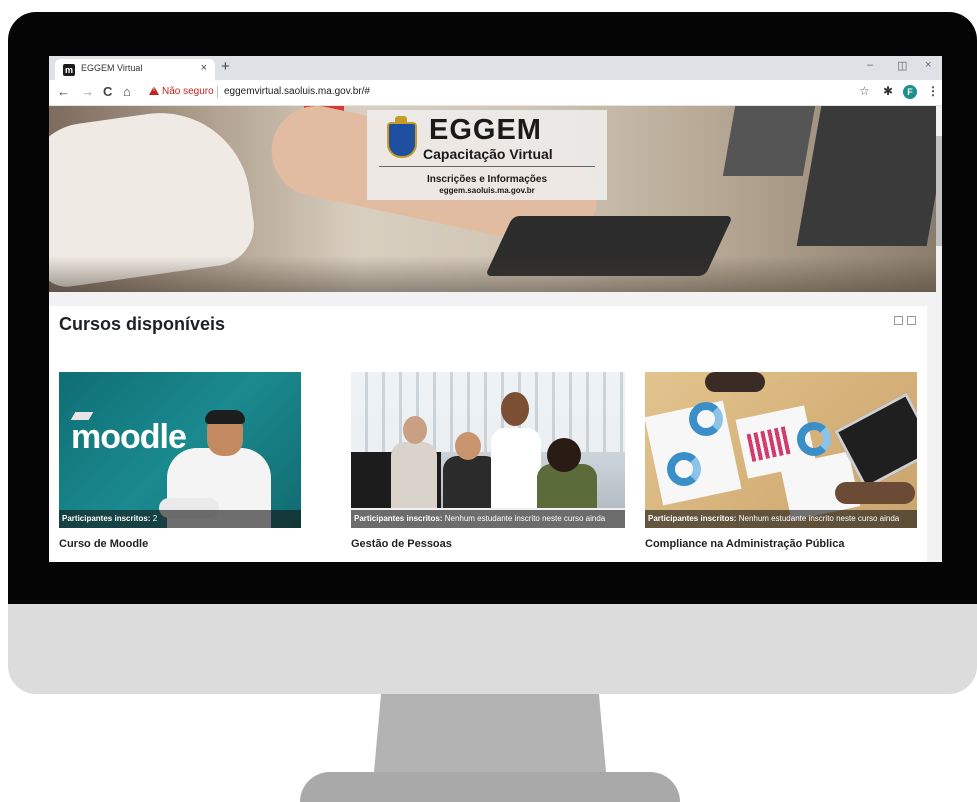 This screenshot has width=977, height=802. What do you see at coordinates (69, 70) in the screenshot?
I see `favicon-icon: m` at bounding box center [69, 70].